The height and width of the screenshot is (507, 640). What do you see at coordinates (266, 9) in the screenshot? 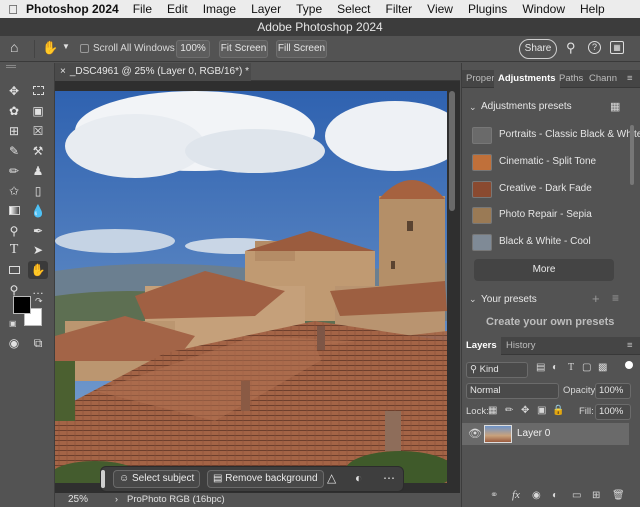
I see `menu-layer: Layer` at bounding box center [266, 9].